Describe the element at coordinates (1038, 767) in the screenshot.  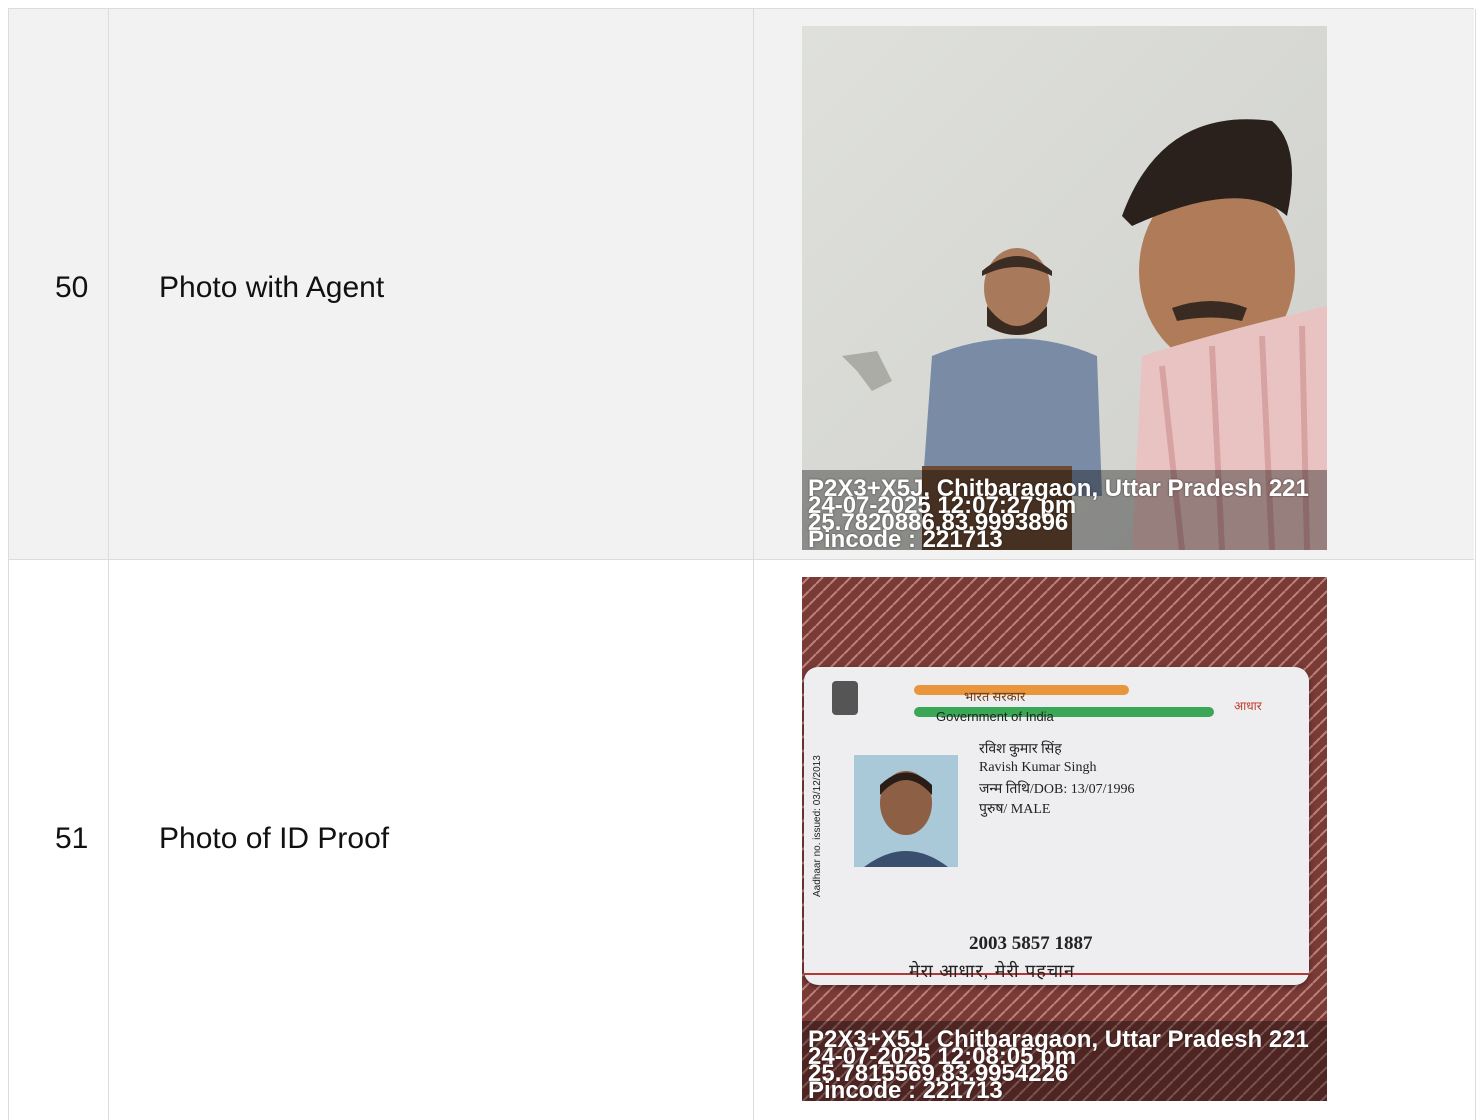
I see `card-name-english: Ravish Kumar Singh` at that location.